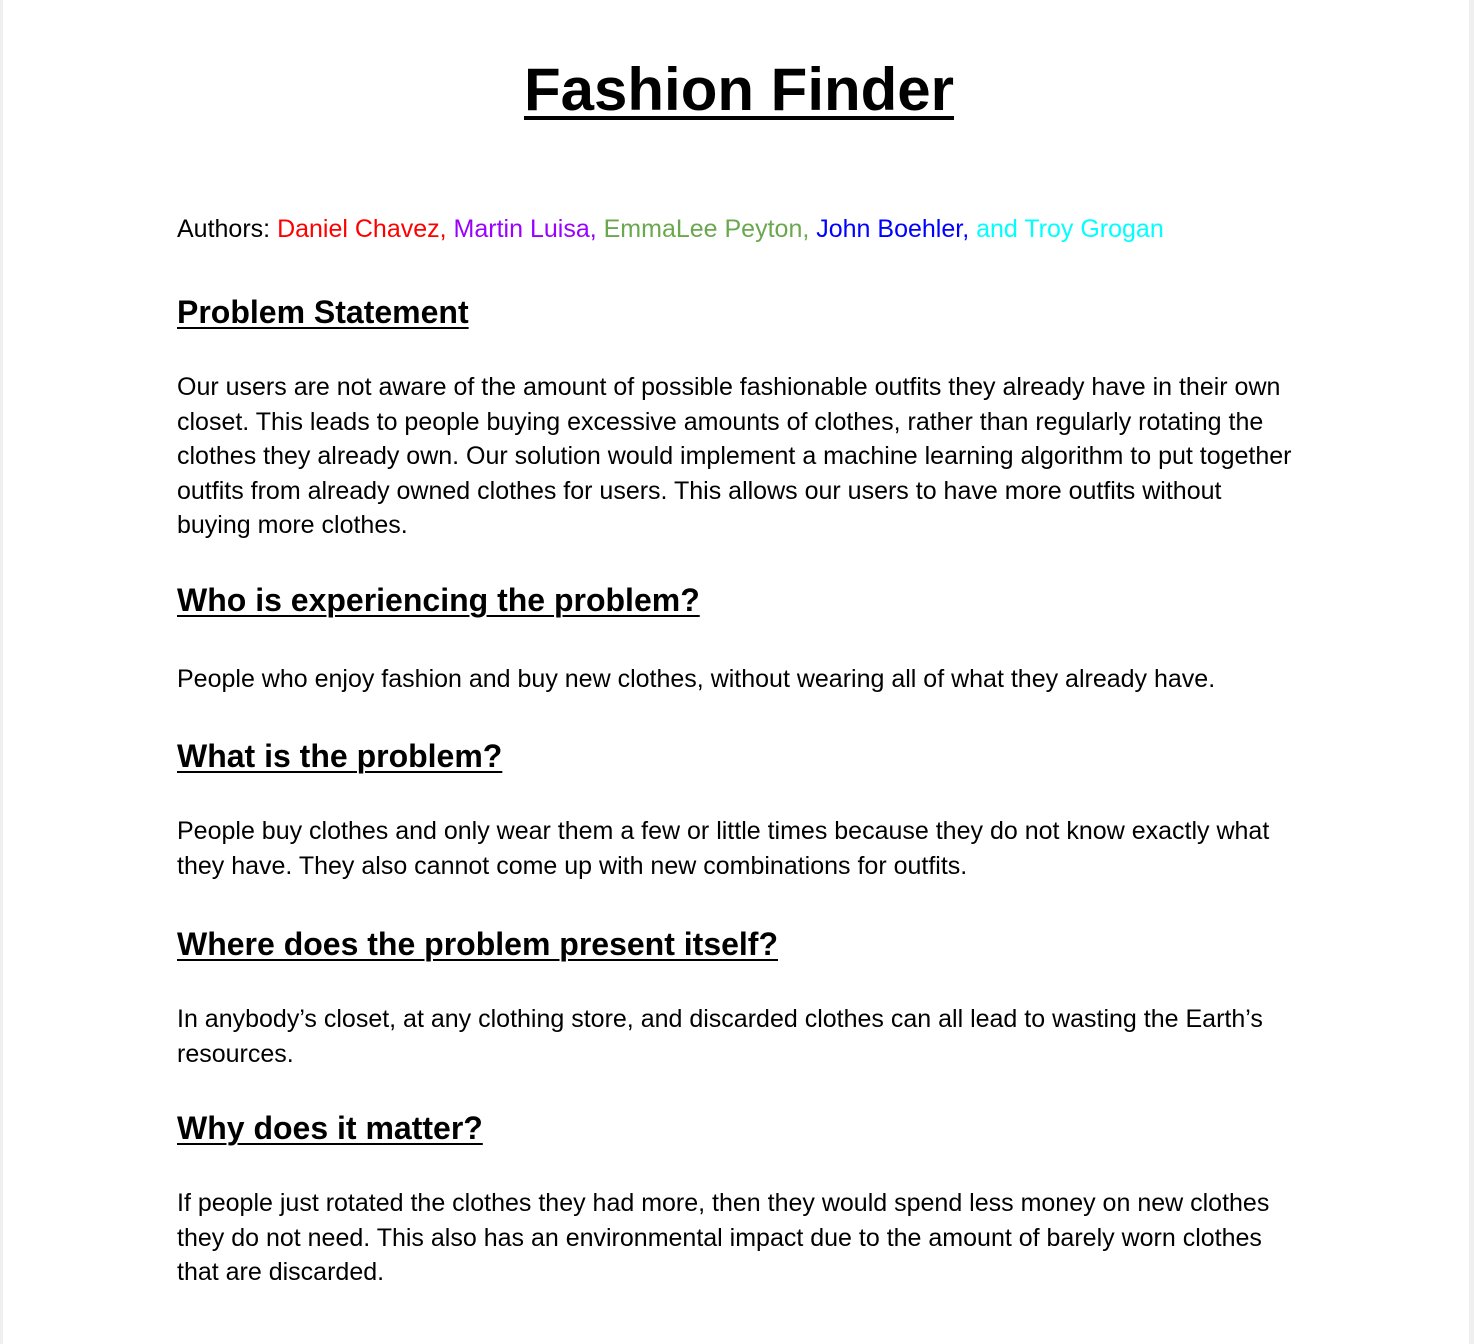  Describe the element at coordinates (1070, 229) in the screenshot. I see `author-name: and Troy Grogan` at that location.